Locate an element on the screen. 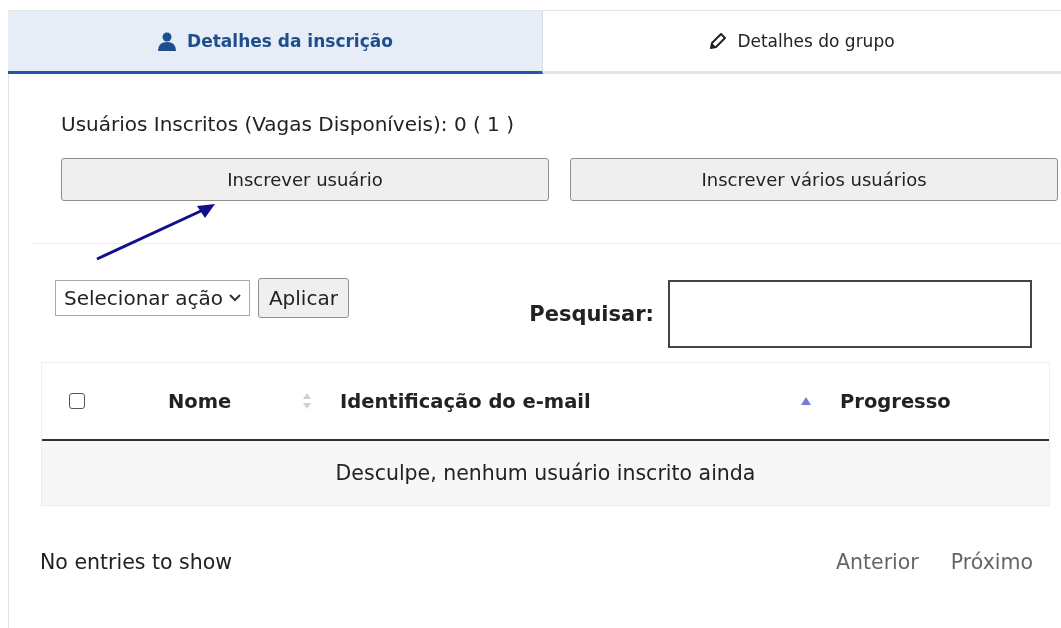 The image size is (1061, 628). search-field is located at coordinates (850, 314).